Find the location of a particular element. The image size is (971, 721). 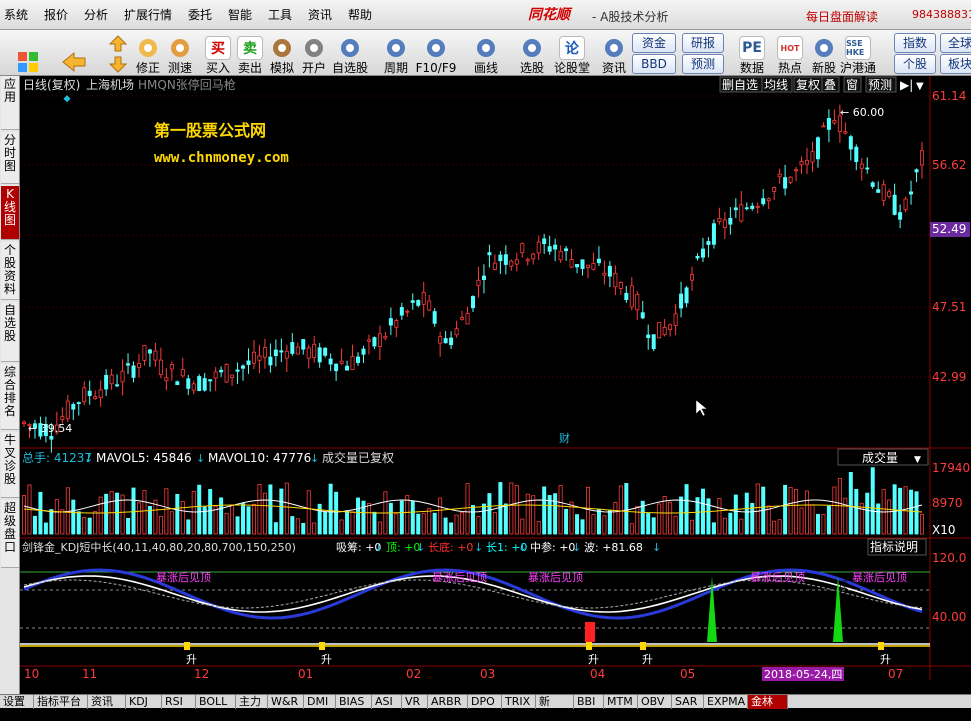

toolbar-button-11: F10/F9 is located at coordinates (436, 53).